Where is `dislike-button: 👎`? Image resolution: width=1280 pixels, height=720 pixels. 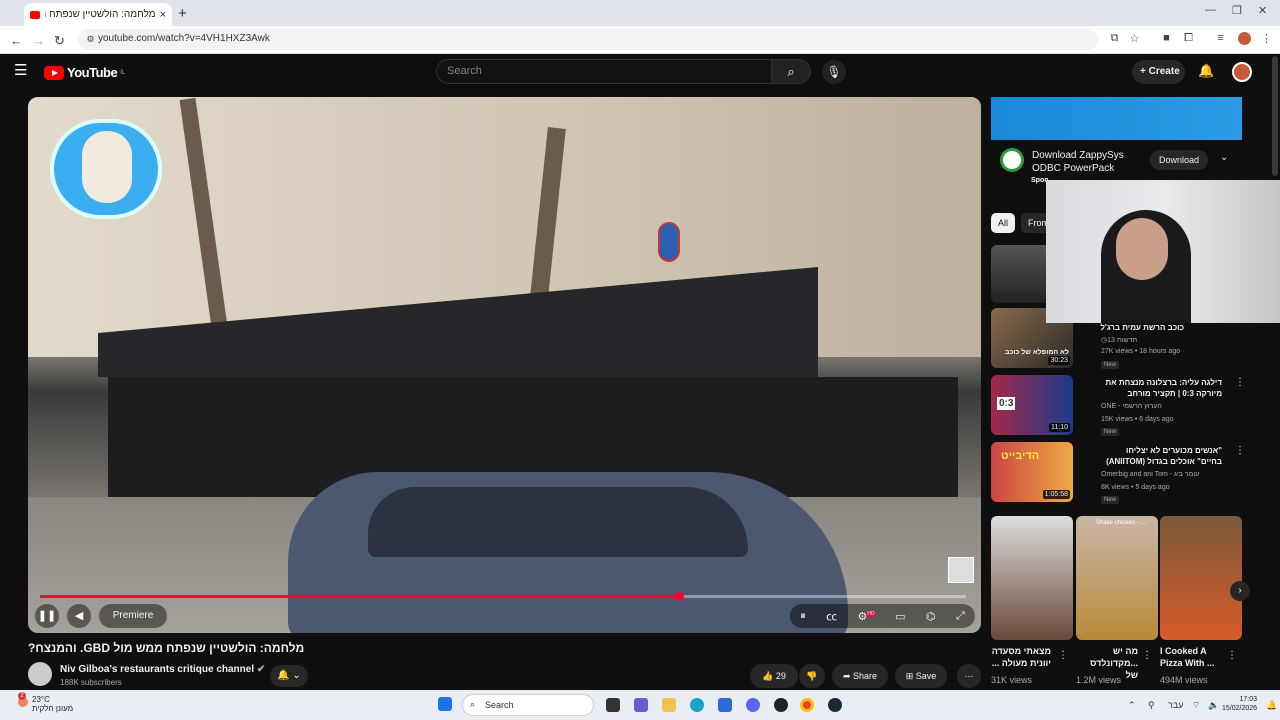 dislike-button: 👎 is located at coordinates (812, 676).